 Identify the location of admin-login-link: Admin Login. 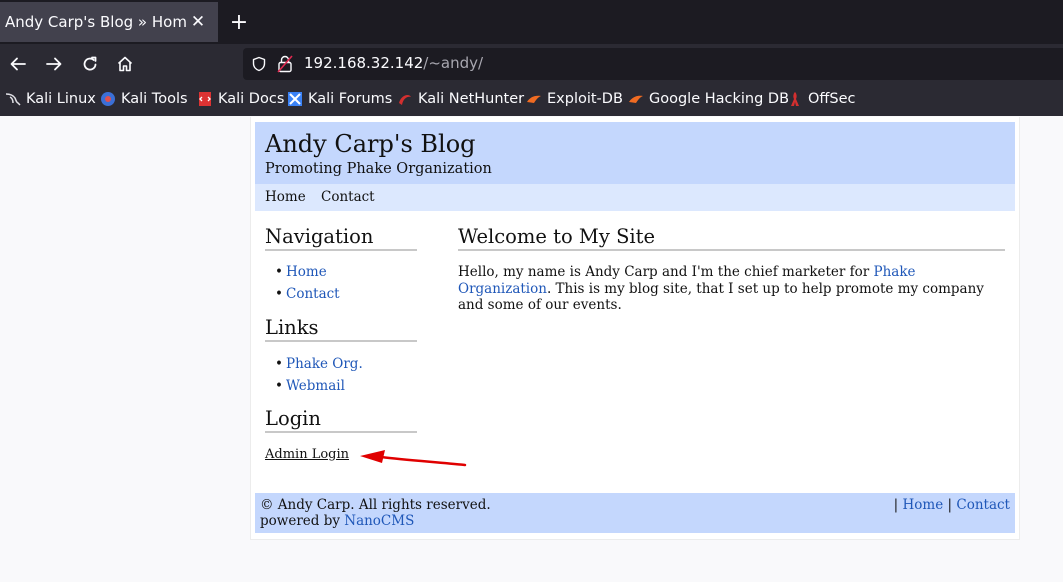
(307, 454).